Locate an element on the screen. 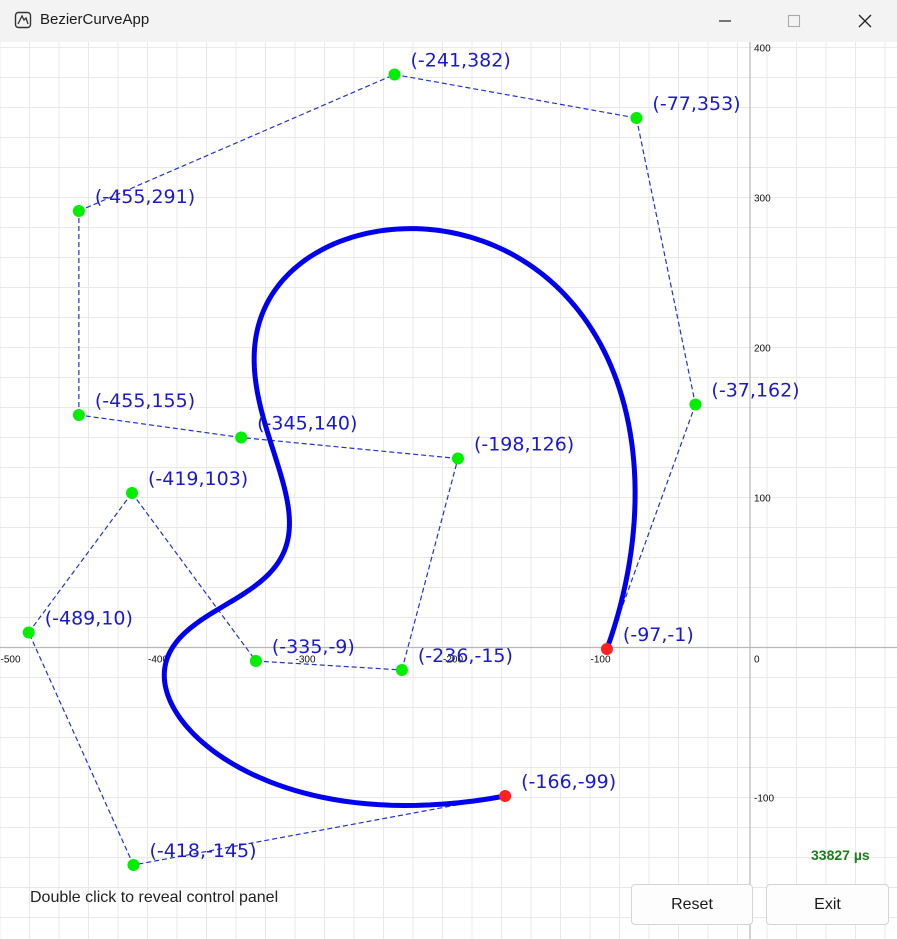  x-tick-label: 0 is located at coordinates (757, 660).